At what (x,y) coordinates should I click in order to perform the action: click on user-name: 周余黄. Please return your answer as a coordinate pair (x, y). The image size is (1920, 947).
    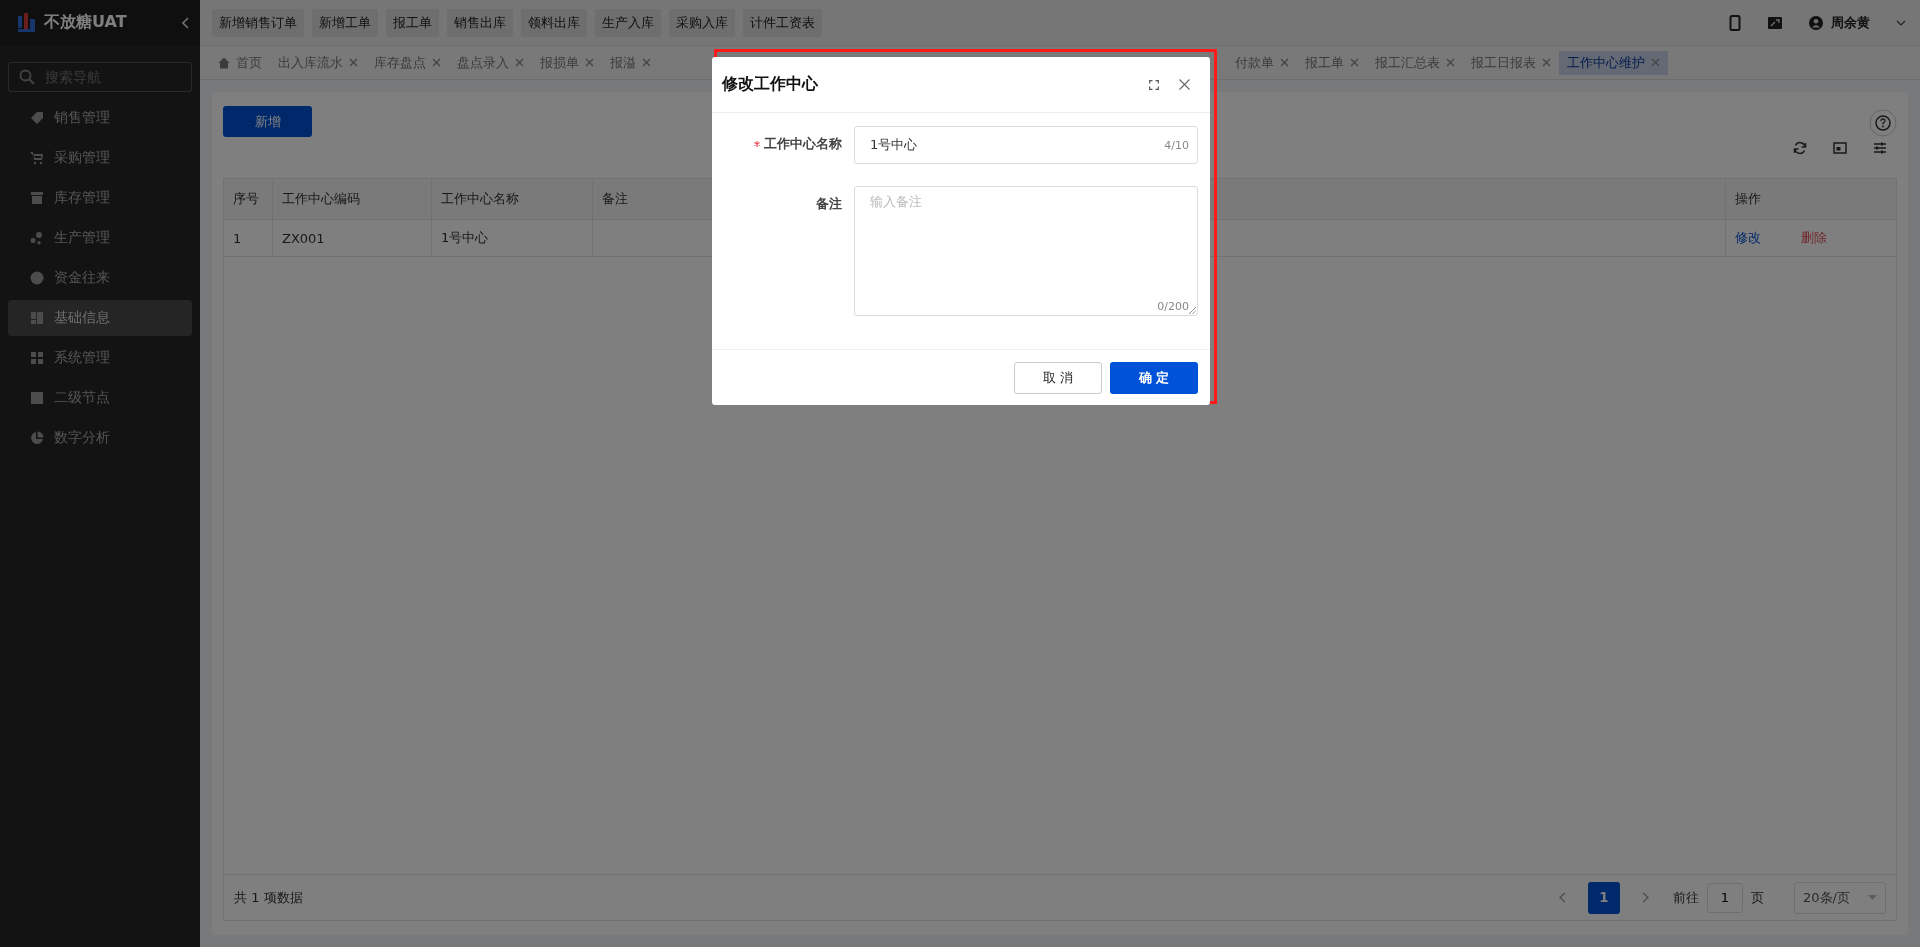
    Looking at the image, I should click on (1850, 22).